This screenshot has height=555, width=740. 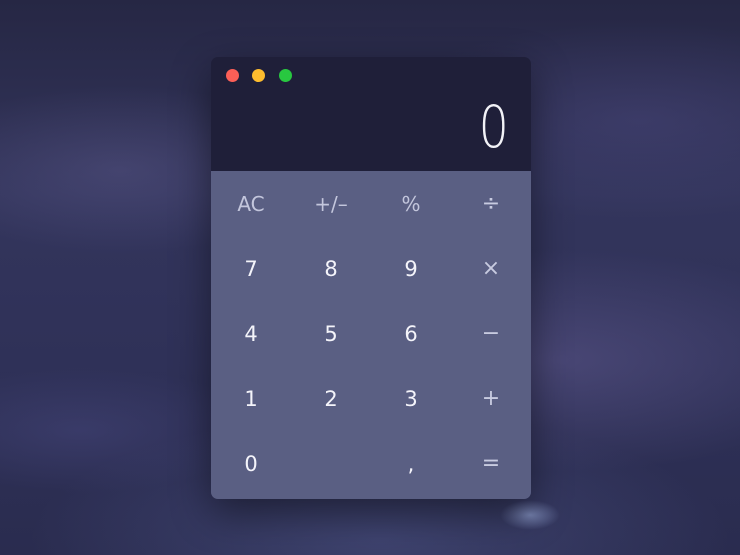 I want to click on digit-2-key: 2, so click(x=331, y=398).